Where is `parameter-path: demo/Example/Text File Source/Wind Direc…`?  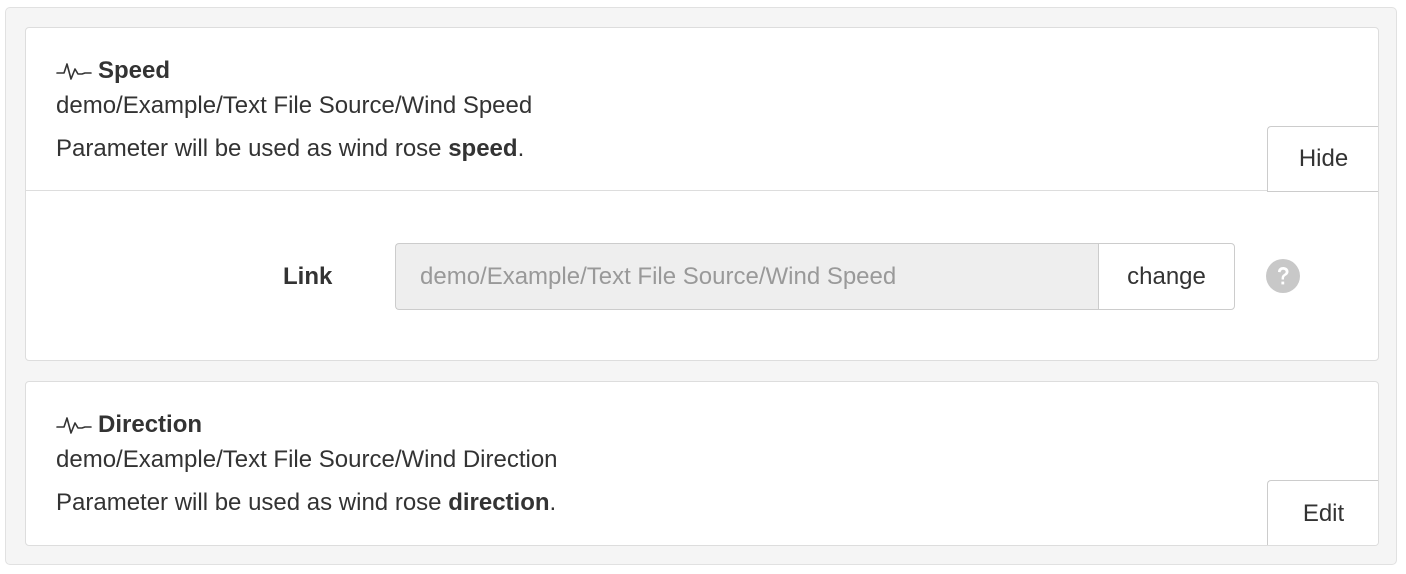 parameter-path: demo/Example/Text File Source/Wind Direc… is located at coordinates (307, 459).